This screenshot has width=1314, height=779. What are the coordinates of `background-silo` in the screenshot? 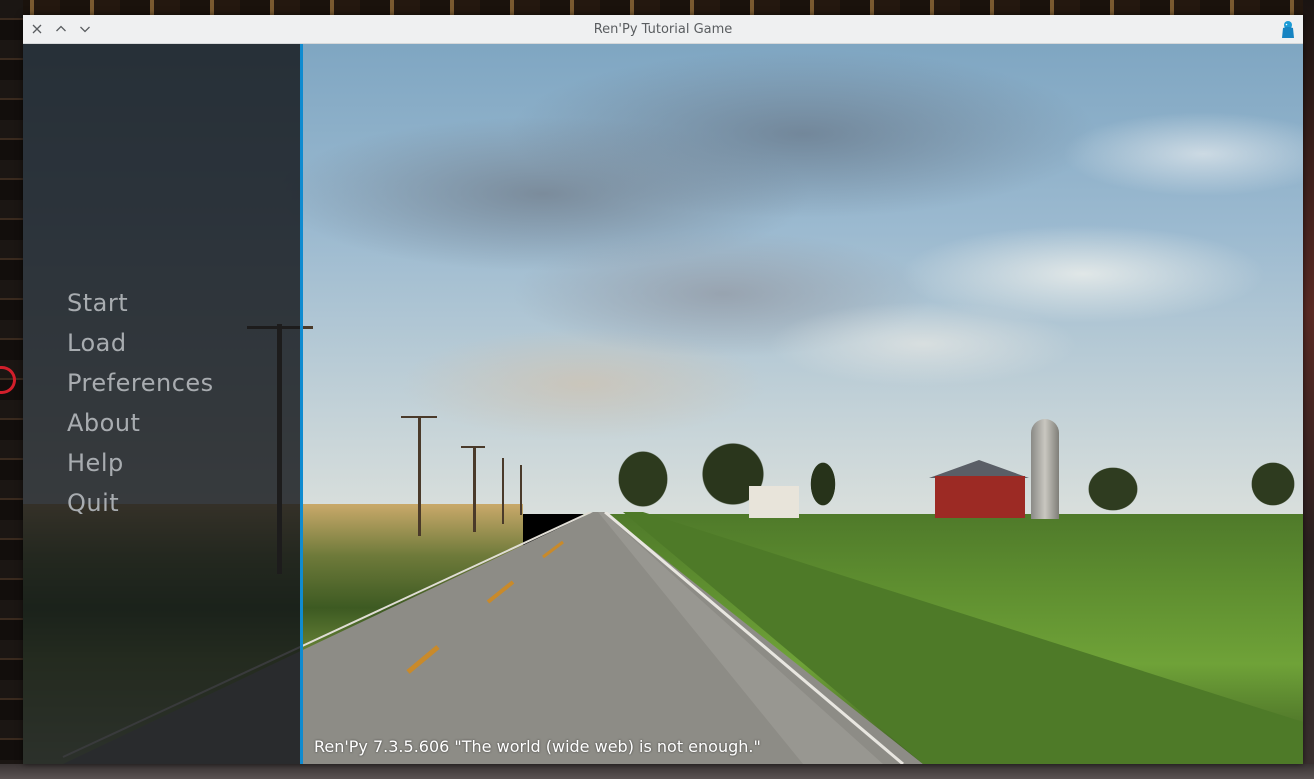 It's located at (1045, 469).